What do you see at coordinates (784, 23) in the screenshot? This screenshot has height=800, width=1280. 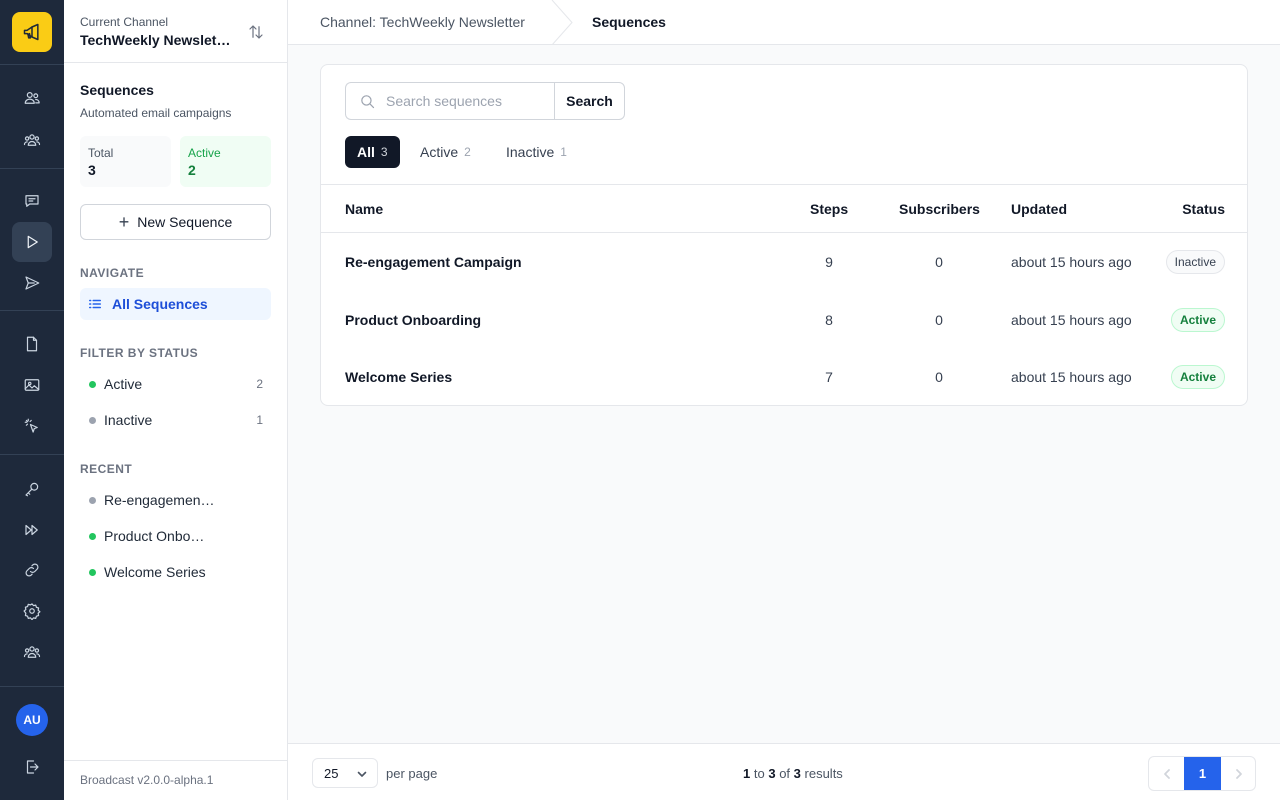 I see `breadcrumb: Channel: TechWeekly Newsletter Sequences` at bounding box center [784, 23].